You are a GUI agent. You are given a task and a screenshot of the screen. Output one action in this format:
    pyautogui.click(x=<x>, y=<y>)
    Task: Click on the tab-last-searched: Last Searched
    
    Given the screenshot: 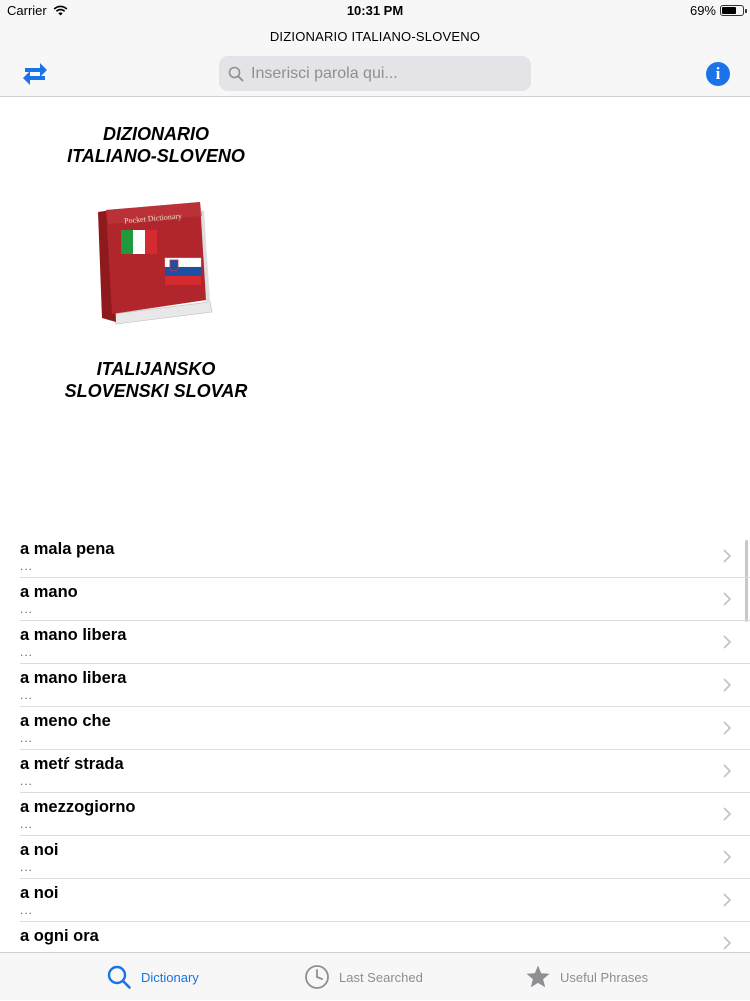 What is the action you would take?
    pyautogui.click(x=363, y=977)
    